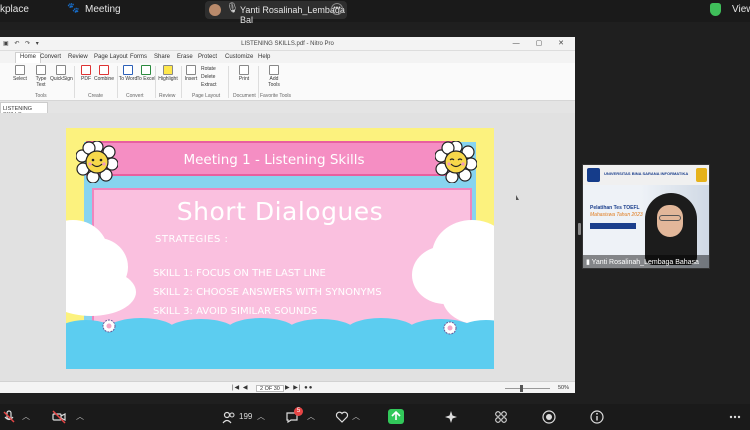 This screenshot has width=750, height=430. Describe the element at coordinates (501, 417) in the screenshot. I see `apps-icon` at that location.